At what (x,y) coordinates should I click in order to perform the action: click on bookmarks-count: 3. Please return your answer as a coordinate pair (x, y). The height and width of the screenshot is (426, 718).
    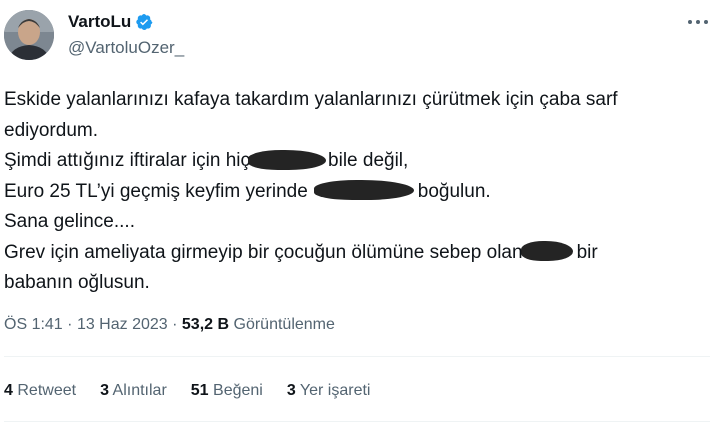
    Looking at the image, I should click on (291, 390).